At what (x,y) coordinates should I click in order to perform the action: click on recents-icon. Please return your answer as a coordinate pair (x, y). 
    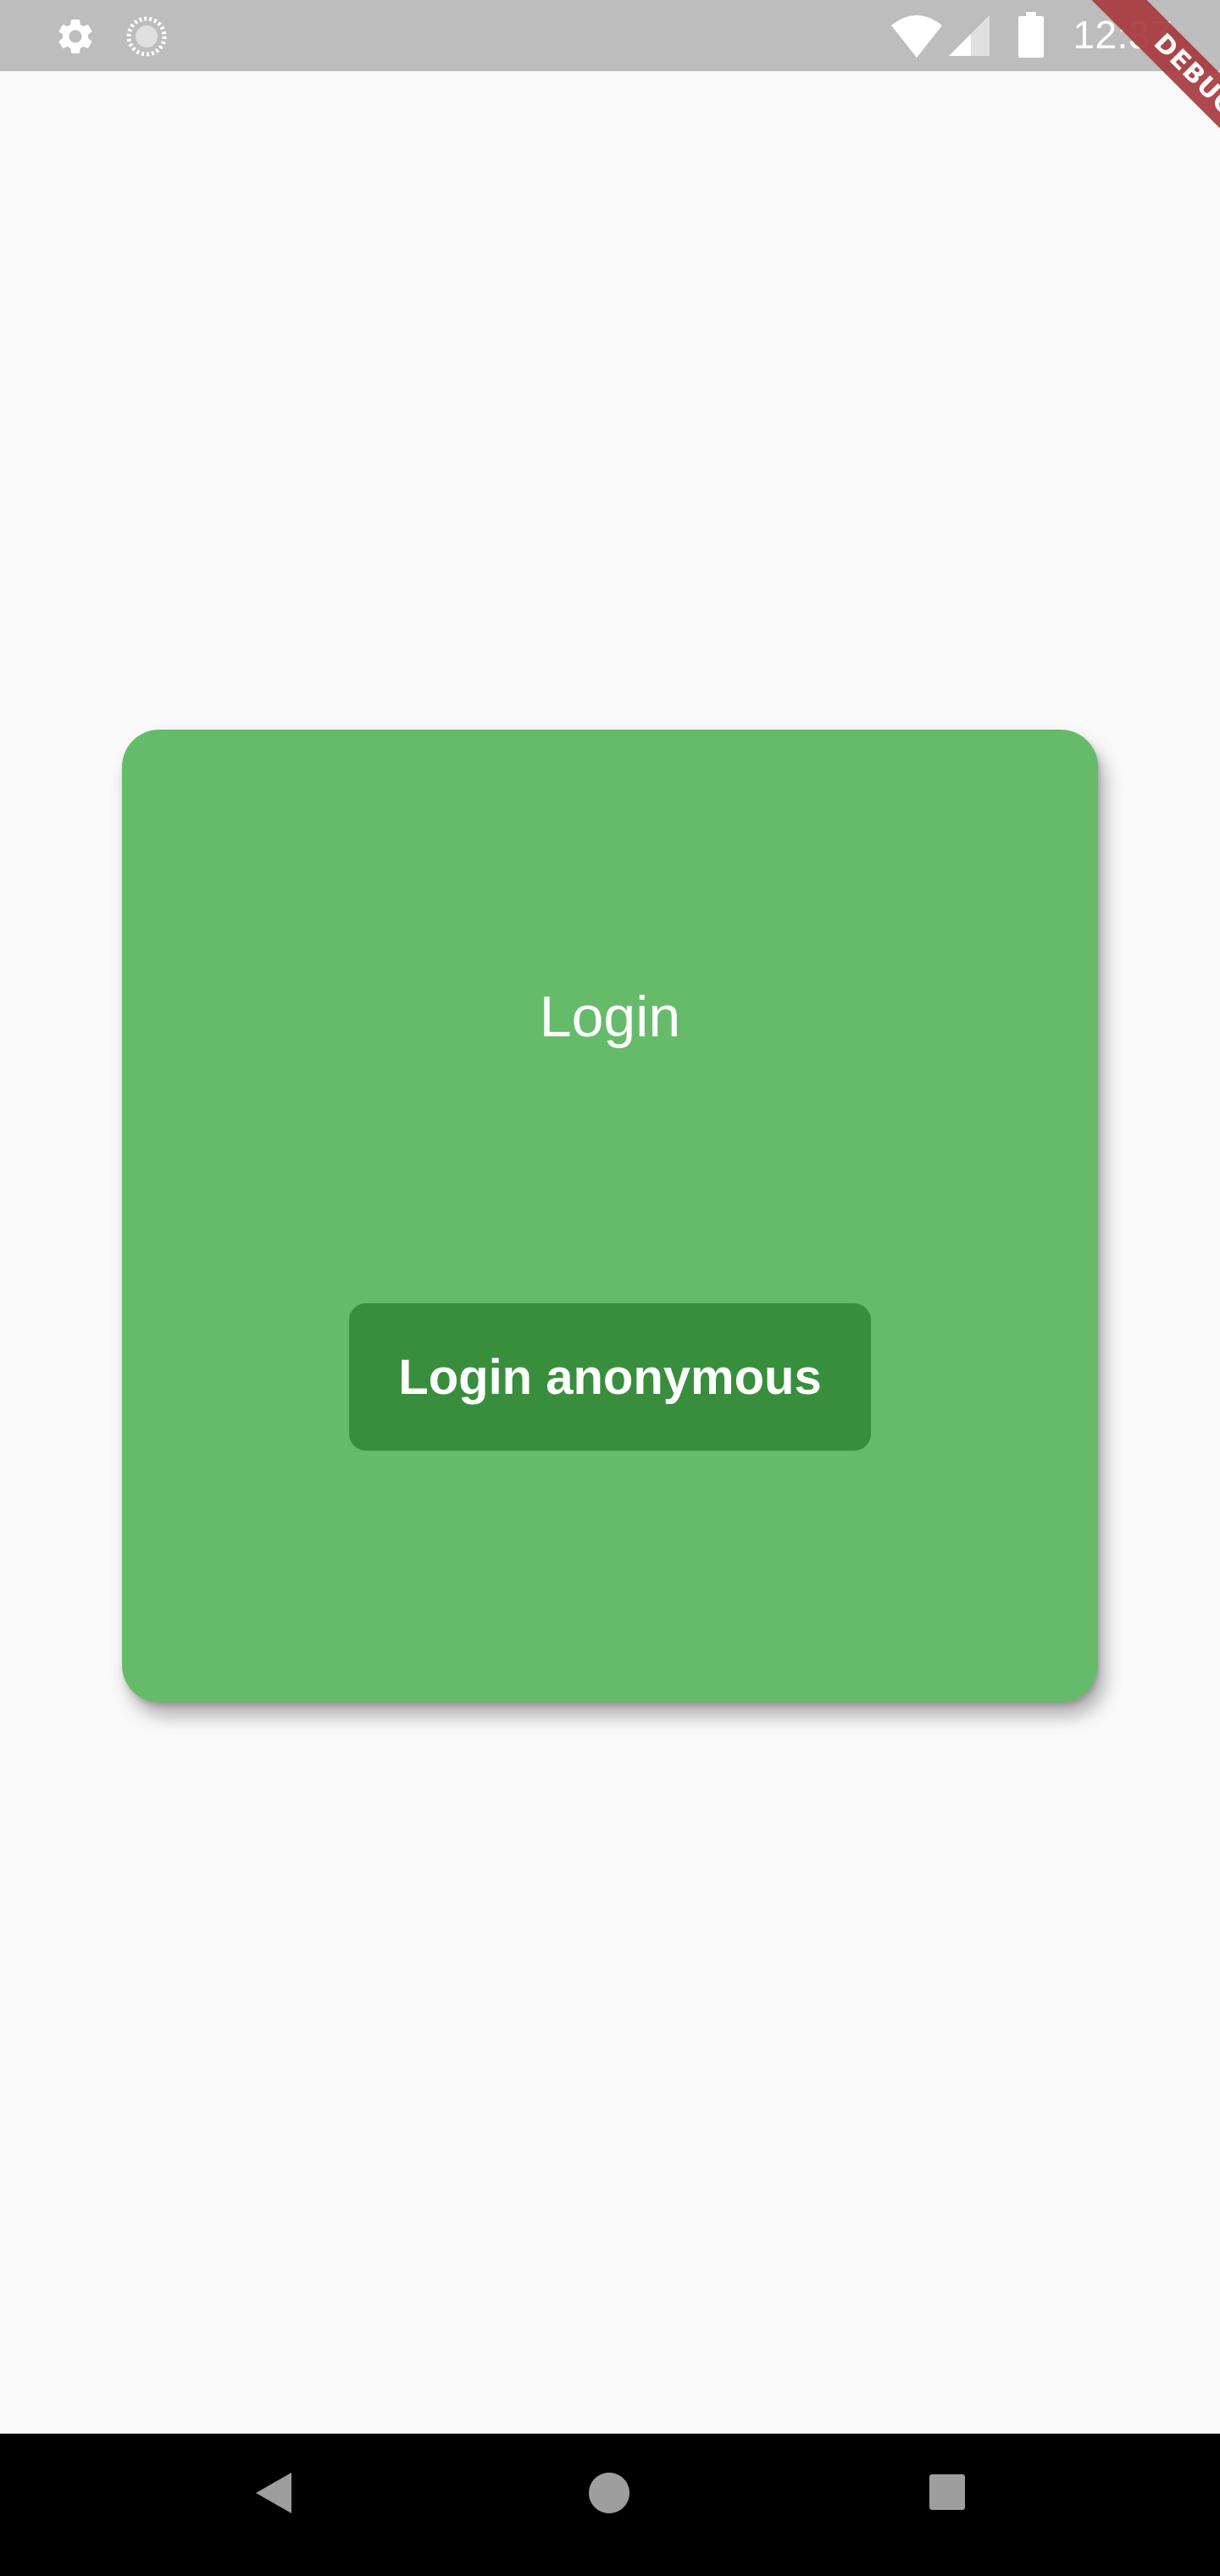
    Looking at the image, I should click on (947, 2492).